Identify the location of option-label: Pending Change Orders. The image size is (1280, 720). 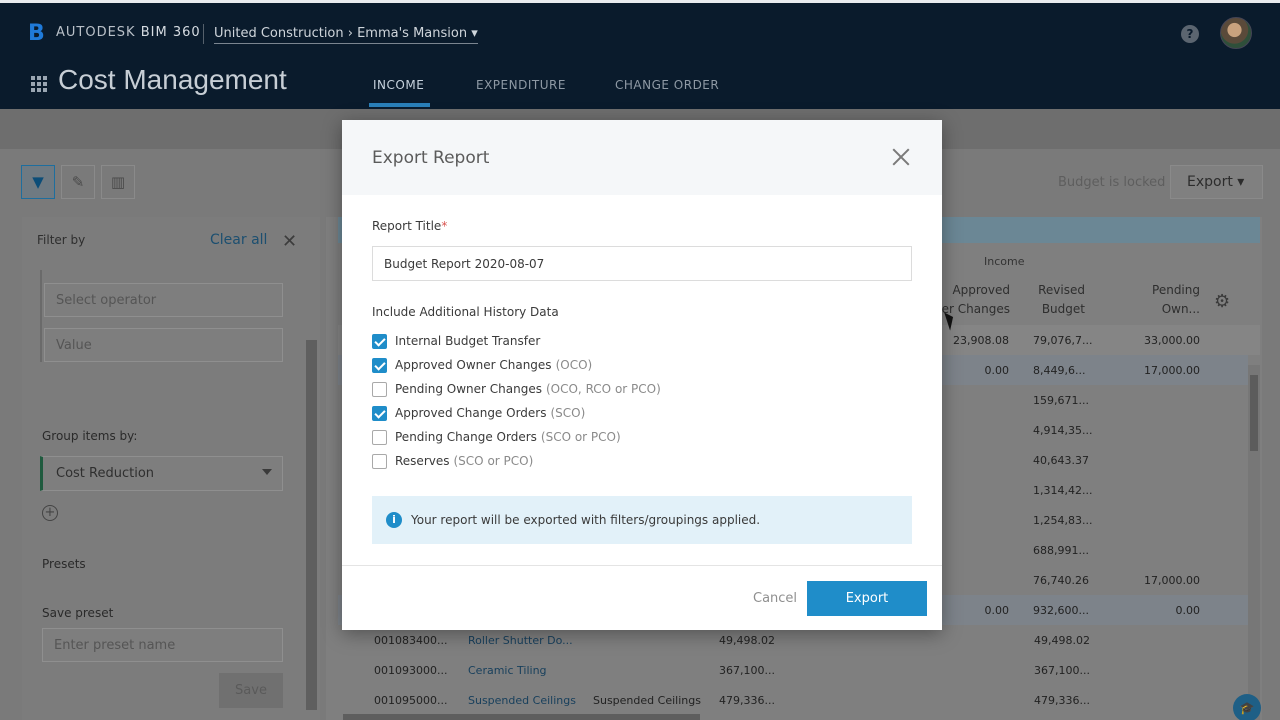
(466, 437).